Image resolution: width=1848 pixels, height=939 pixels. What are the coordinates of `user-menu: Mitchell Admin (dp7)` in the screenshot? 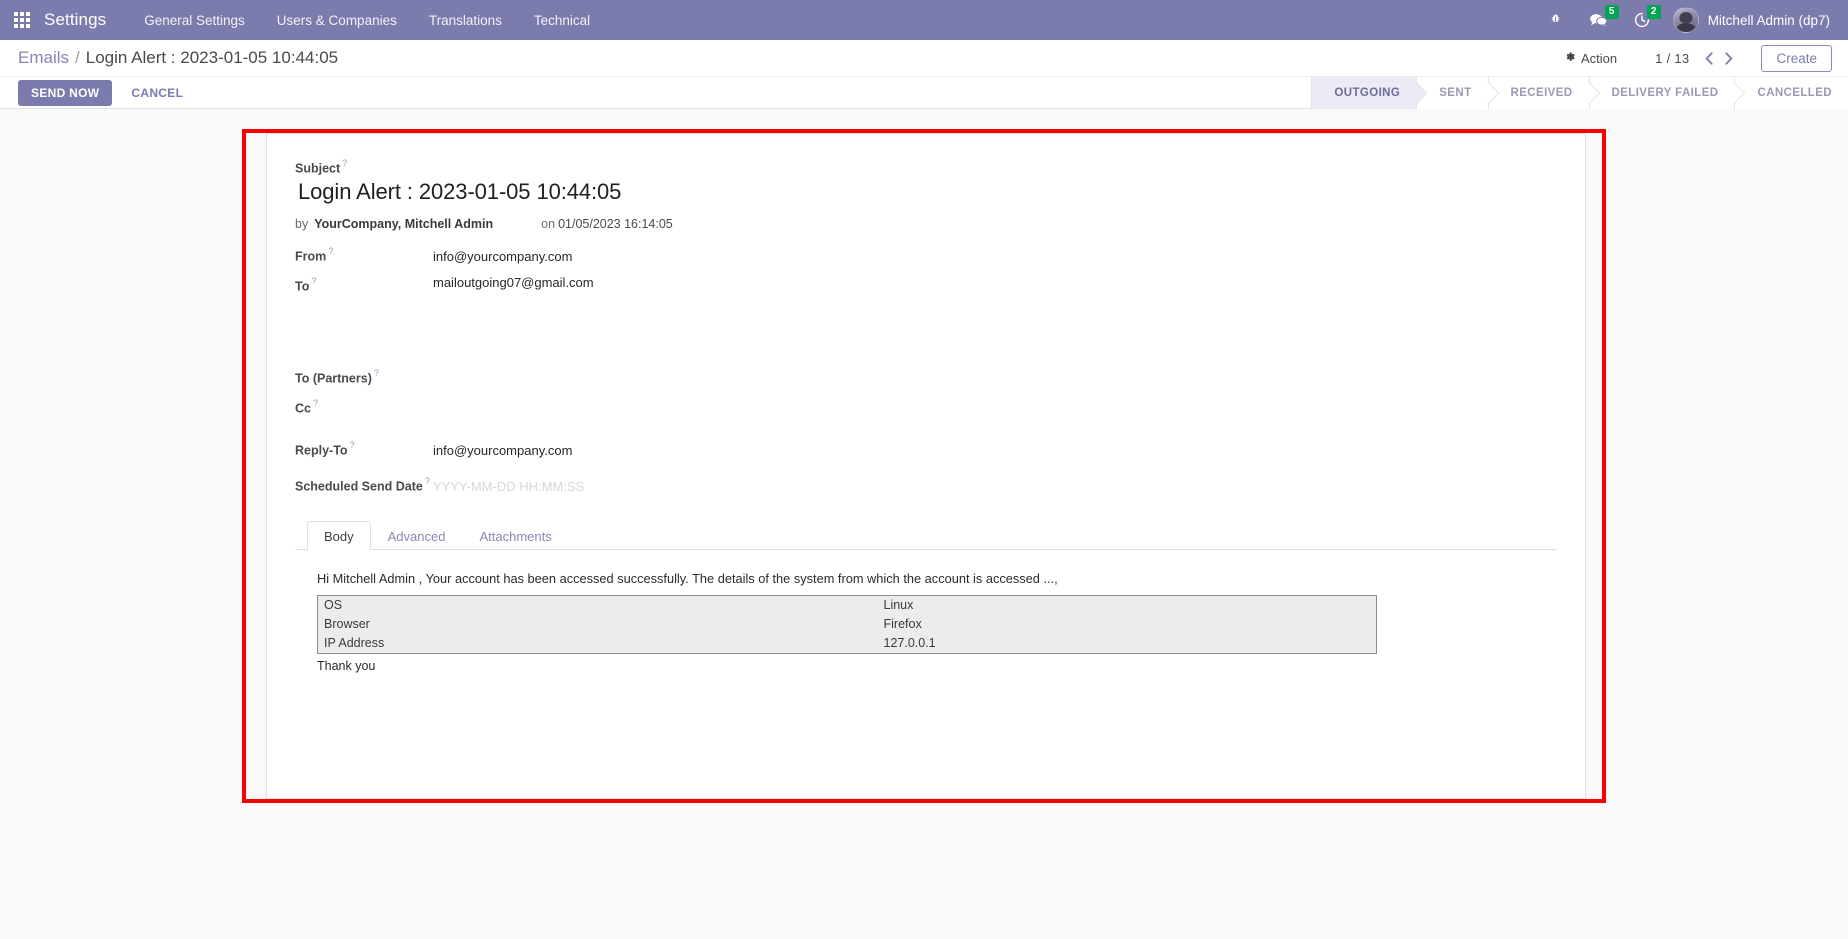 It's located at (1749, 20).